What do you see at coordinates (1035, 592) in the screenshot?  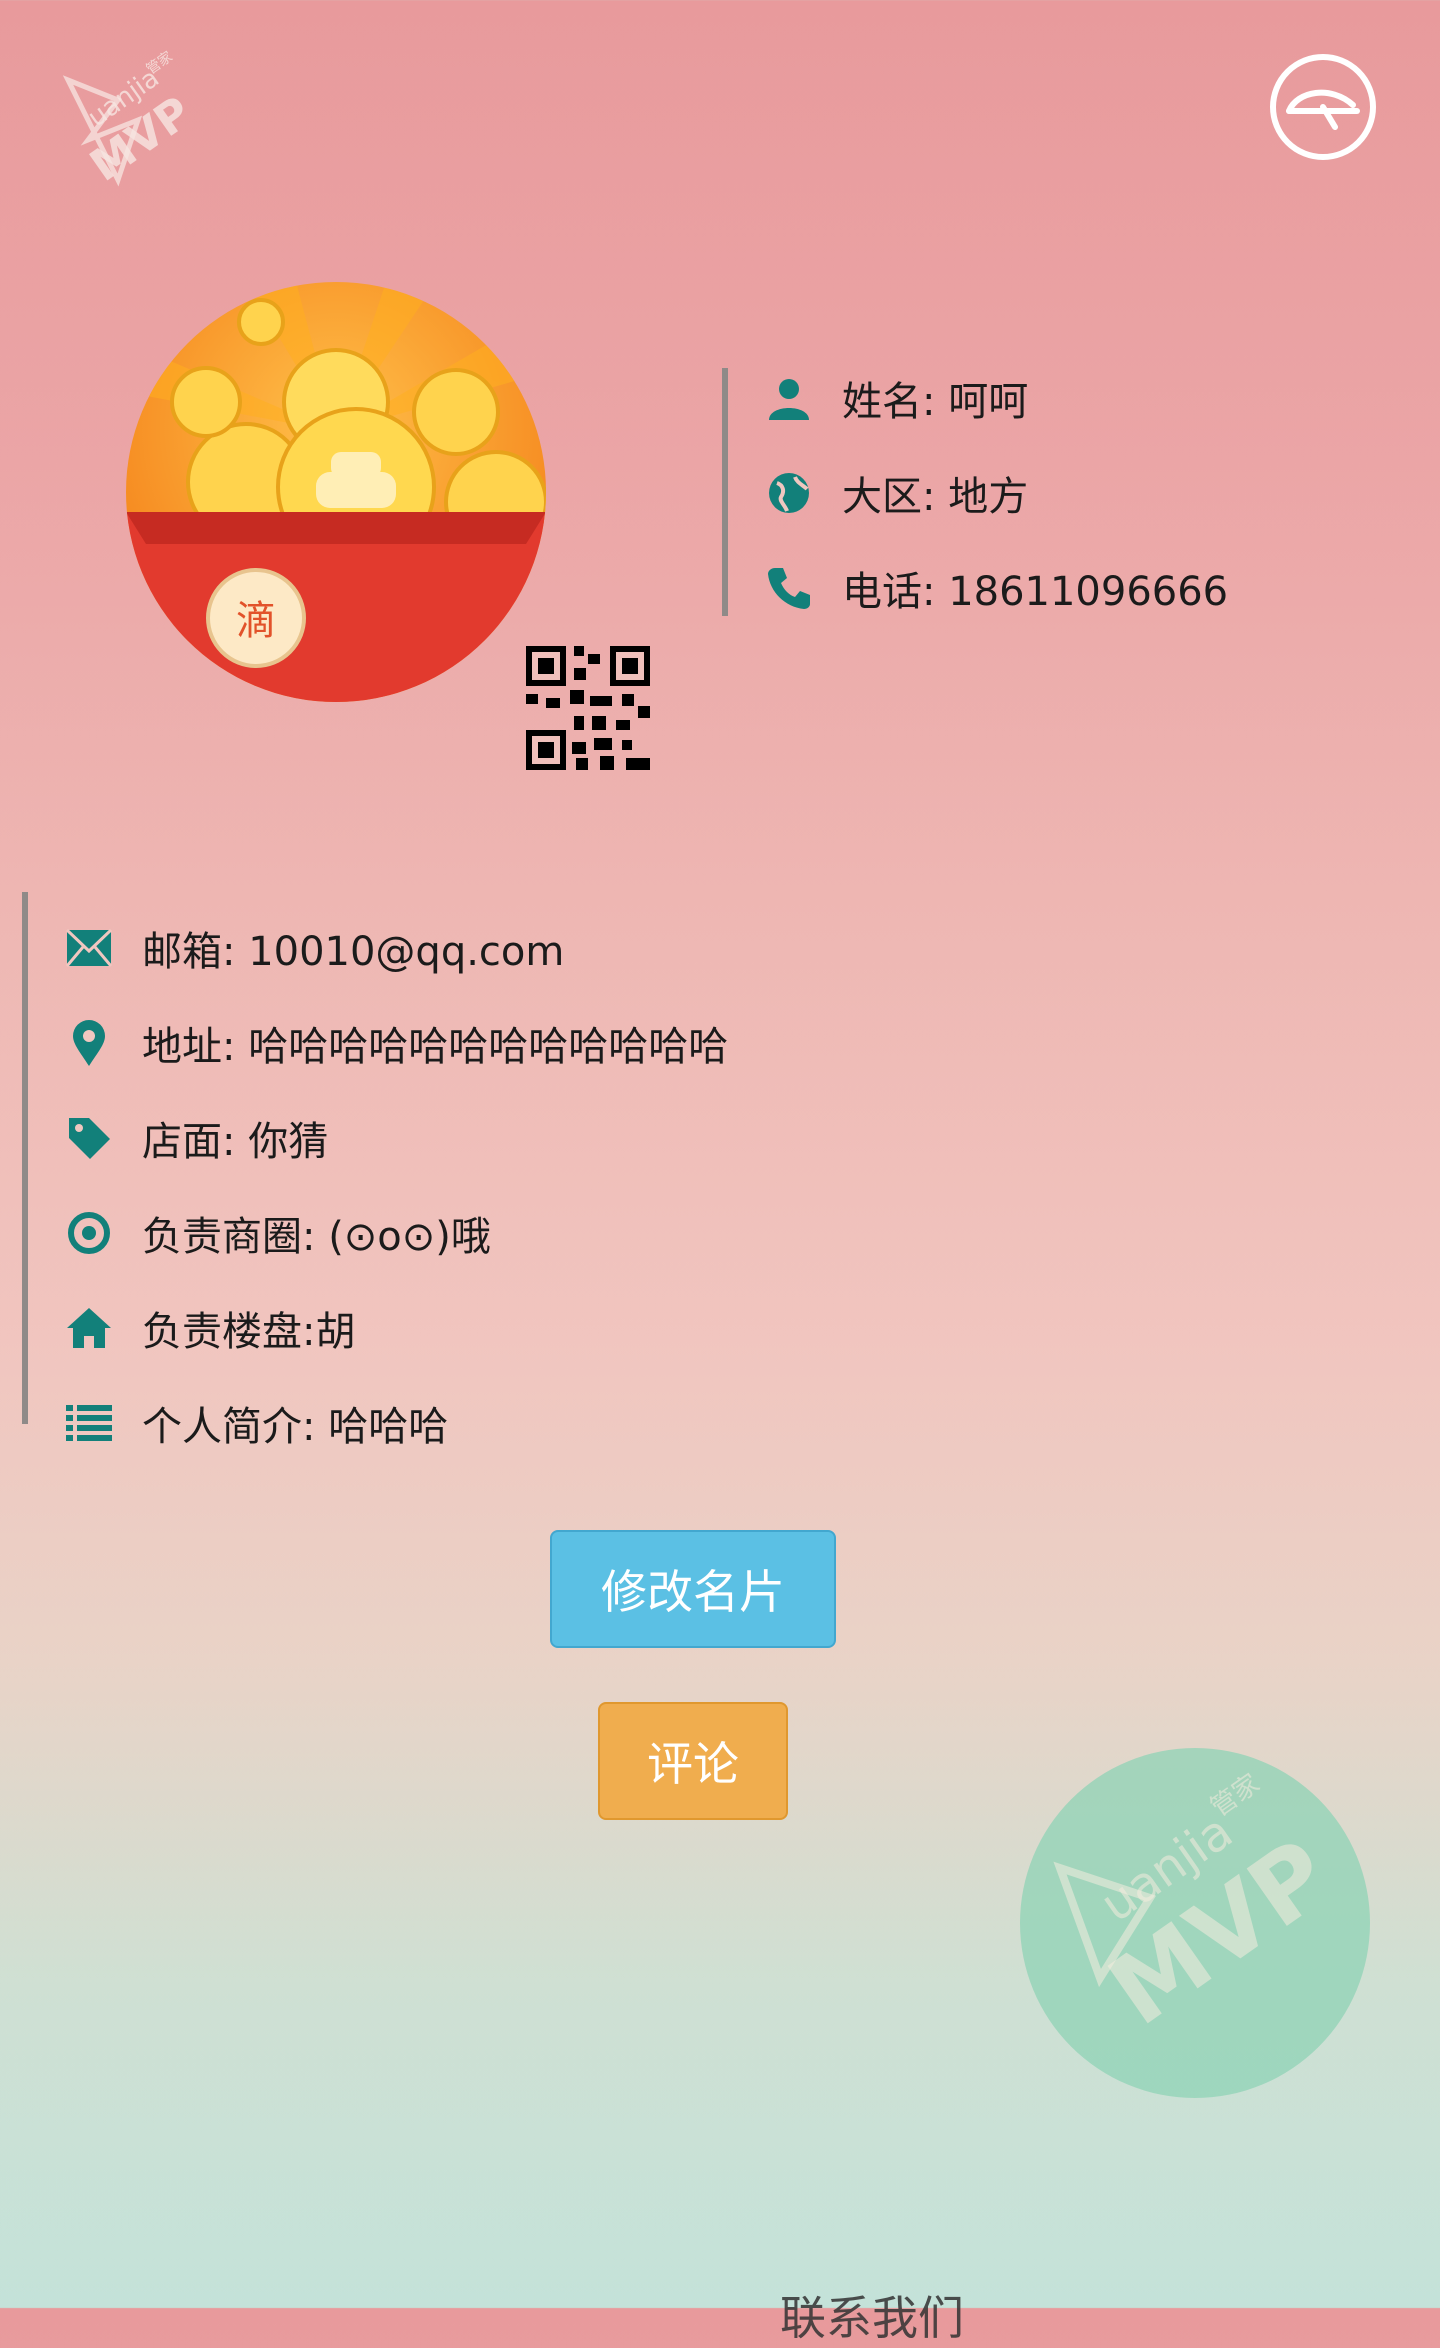 I see `phone-text: 电话: 18611096666` at bounding box center [1035, 592].